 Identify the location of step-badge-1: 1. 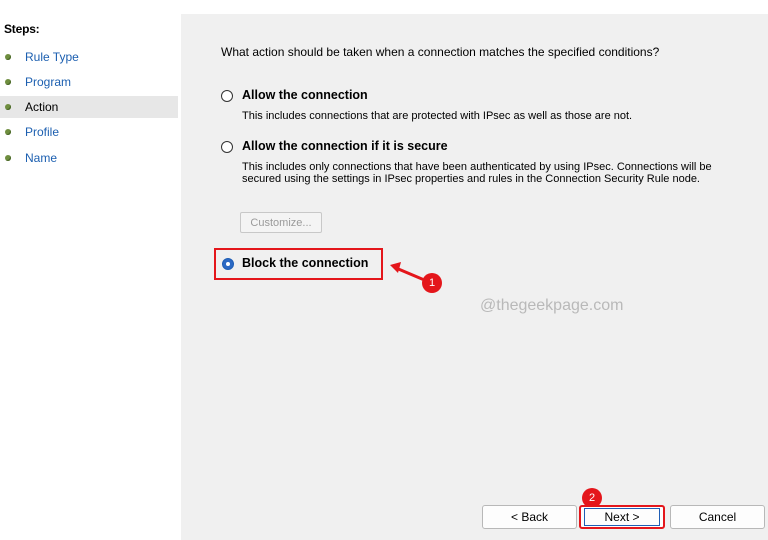
(432, 283).